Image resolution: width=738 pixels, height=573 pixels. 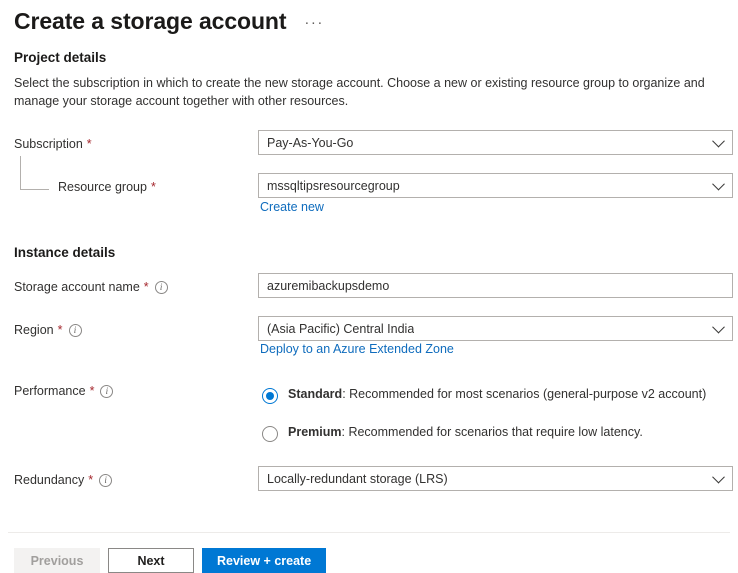 What do you see at coordinates (495, 328) in the screenshot?
I see `region-select: (Asia Pacific) Central India` at bounding box center [495, 328].